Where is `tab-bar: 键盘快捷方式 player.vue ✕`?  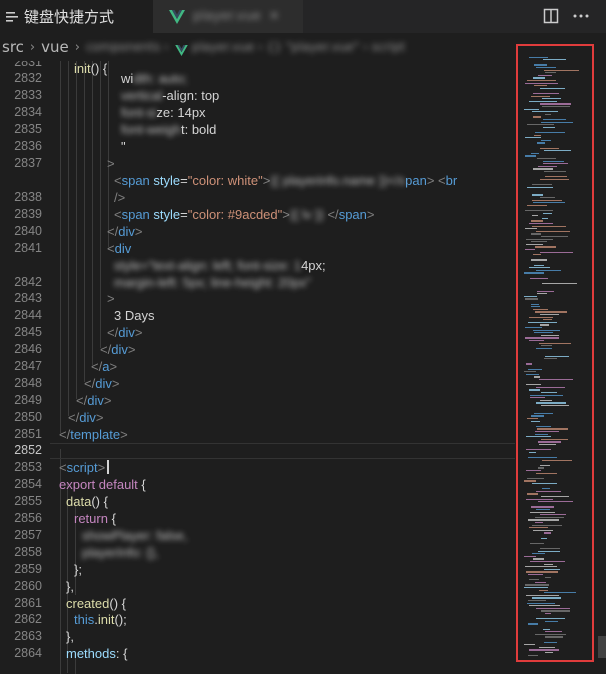
tab-bar: 键盘快捷方式 player.vue ✕ is located at coordinates (303, 16).